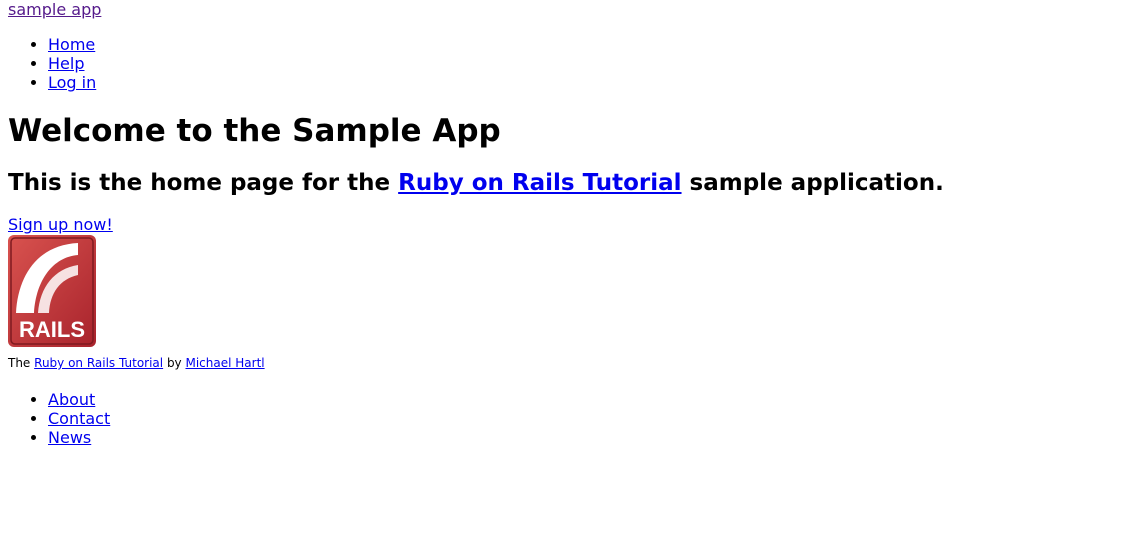 The height and width of the screenshot is (548, 1133). I want to click on rails-logo-link: RAILS, so click(52, 290).